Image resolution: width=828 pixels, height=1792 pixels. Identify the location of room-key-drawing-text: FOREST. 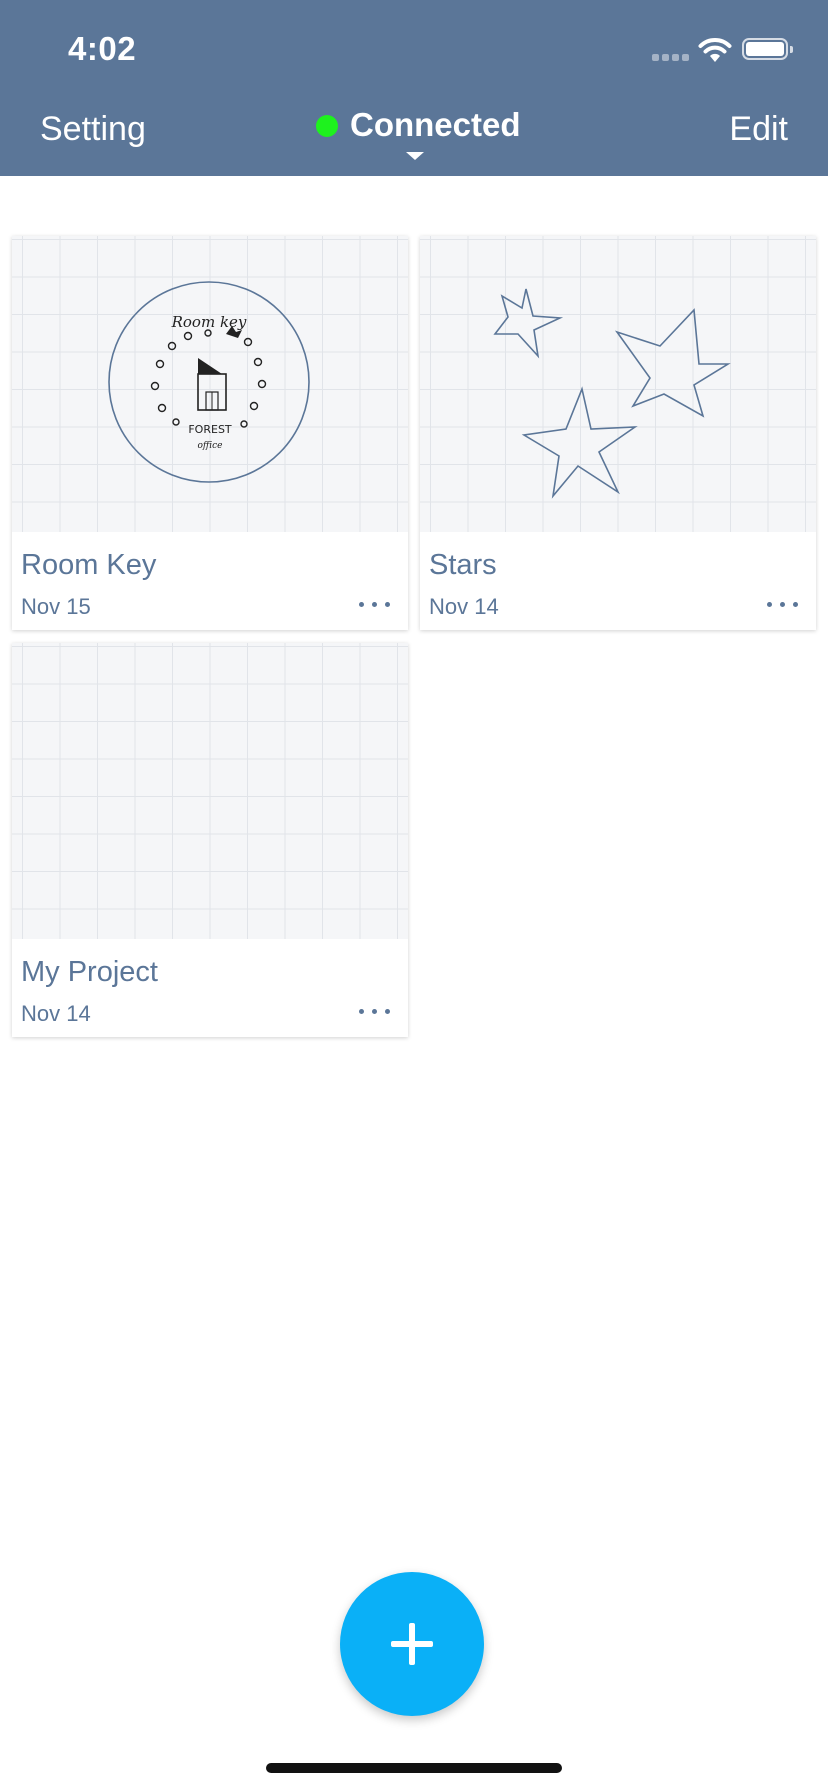
(210, 429).